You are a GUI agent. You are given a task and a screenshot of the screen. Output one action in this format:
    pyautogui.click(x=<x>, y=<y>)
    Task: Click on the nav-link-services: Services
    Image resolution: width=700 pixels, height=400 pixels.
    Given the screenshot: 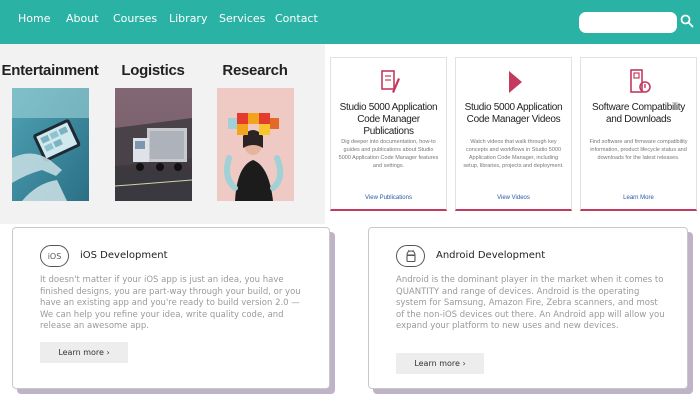 What is the action you would take?
    pyautogui.click(x=242, y=18)
    